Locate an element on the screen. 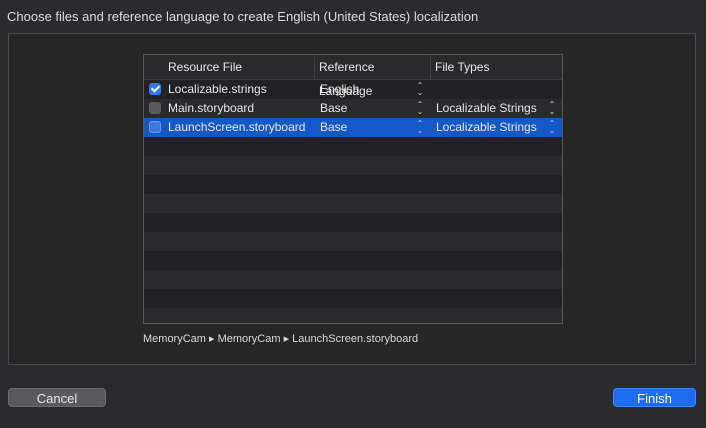 The image size is (706, 428). finish-button: Finish is located at coordinates (654, 397).